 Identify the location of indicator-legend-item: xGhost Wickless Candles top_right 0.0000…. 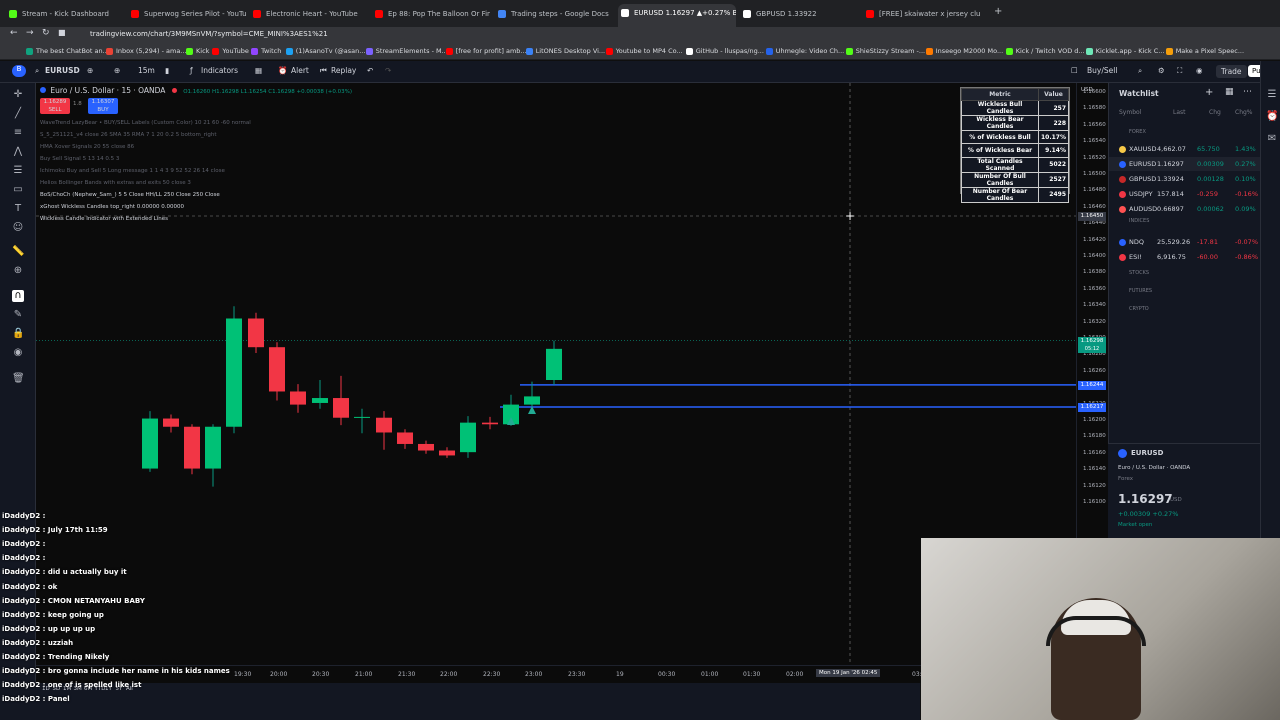
(112, 207).